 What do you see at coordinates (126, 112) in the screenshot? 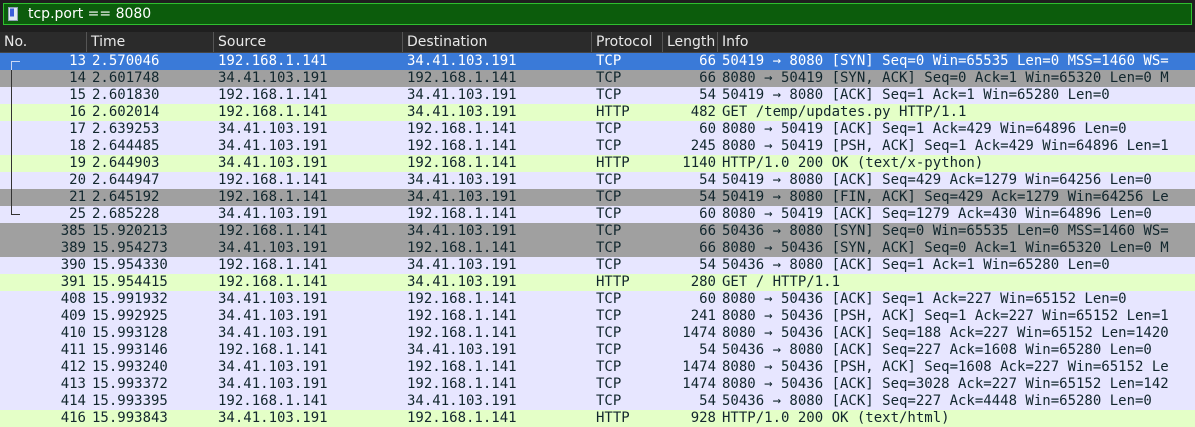
I see `packet-time: 2.602014` at bounding box center [126, 112].